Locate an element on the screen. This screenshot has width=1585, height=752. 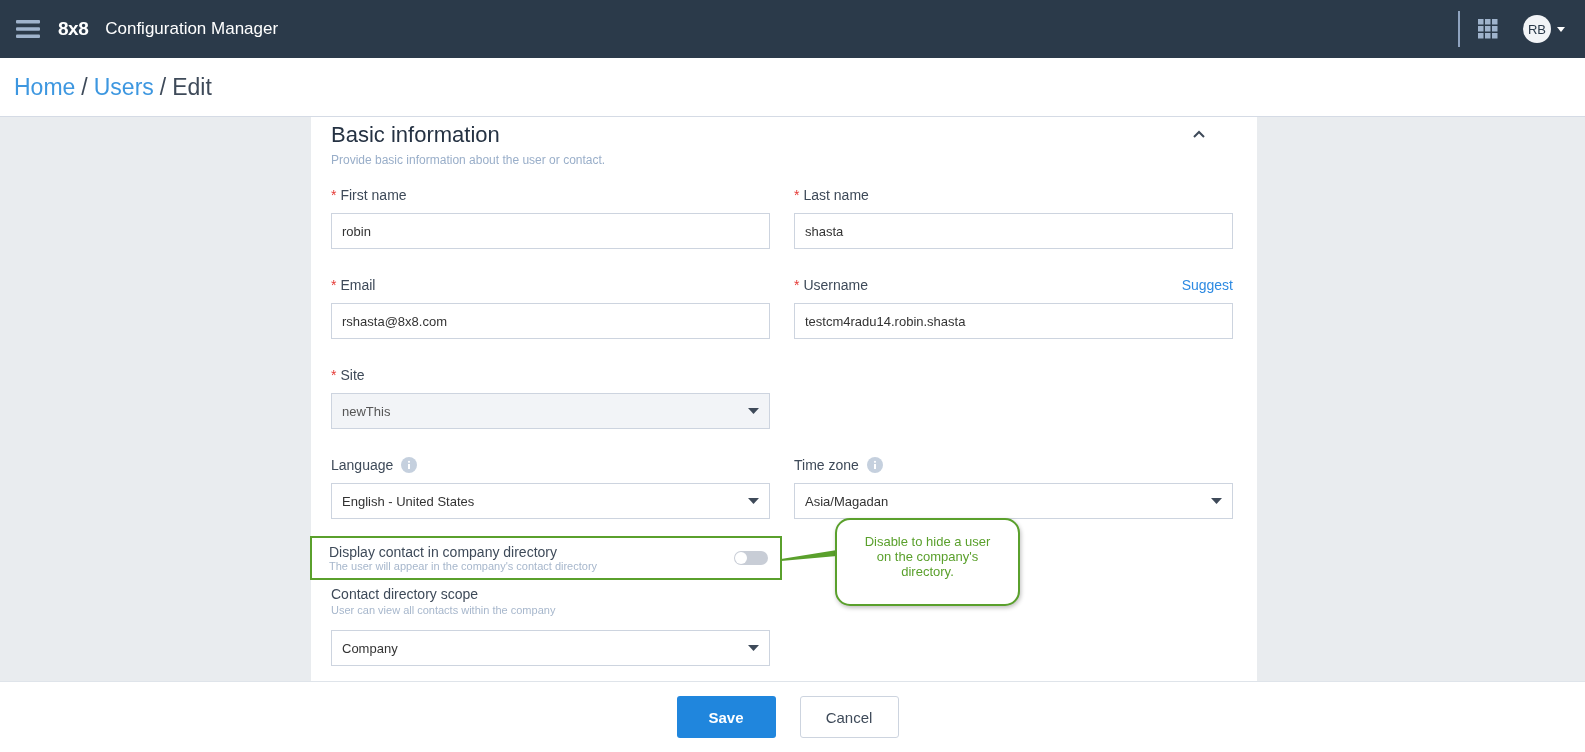
field-label: Language is located at coordinates (362, 465).